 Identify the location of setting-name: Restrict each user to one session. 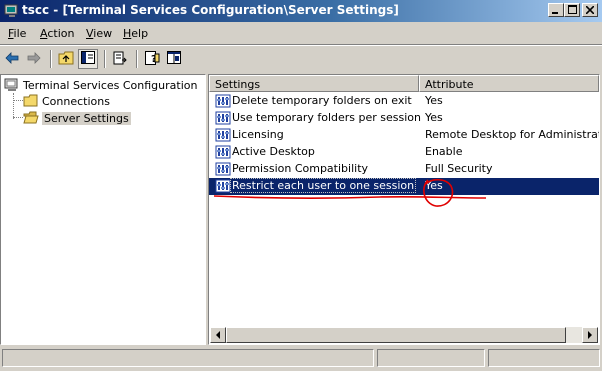
(323, 185).